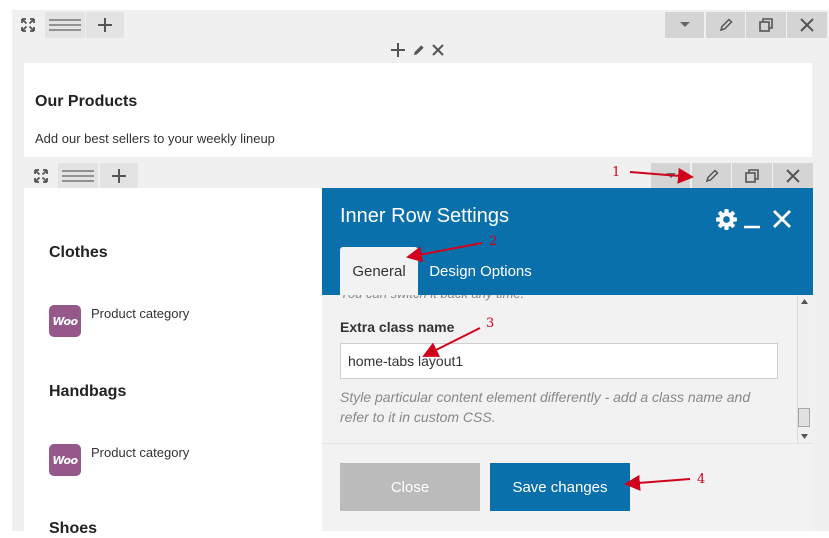 The height and width of the screenshot is (538, 829). I want to click on annotation-number-4: 4, so click(701, 479).